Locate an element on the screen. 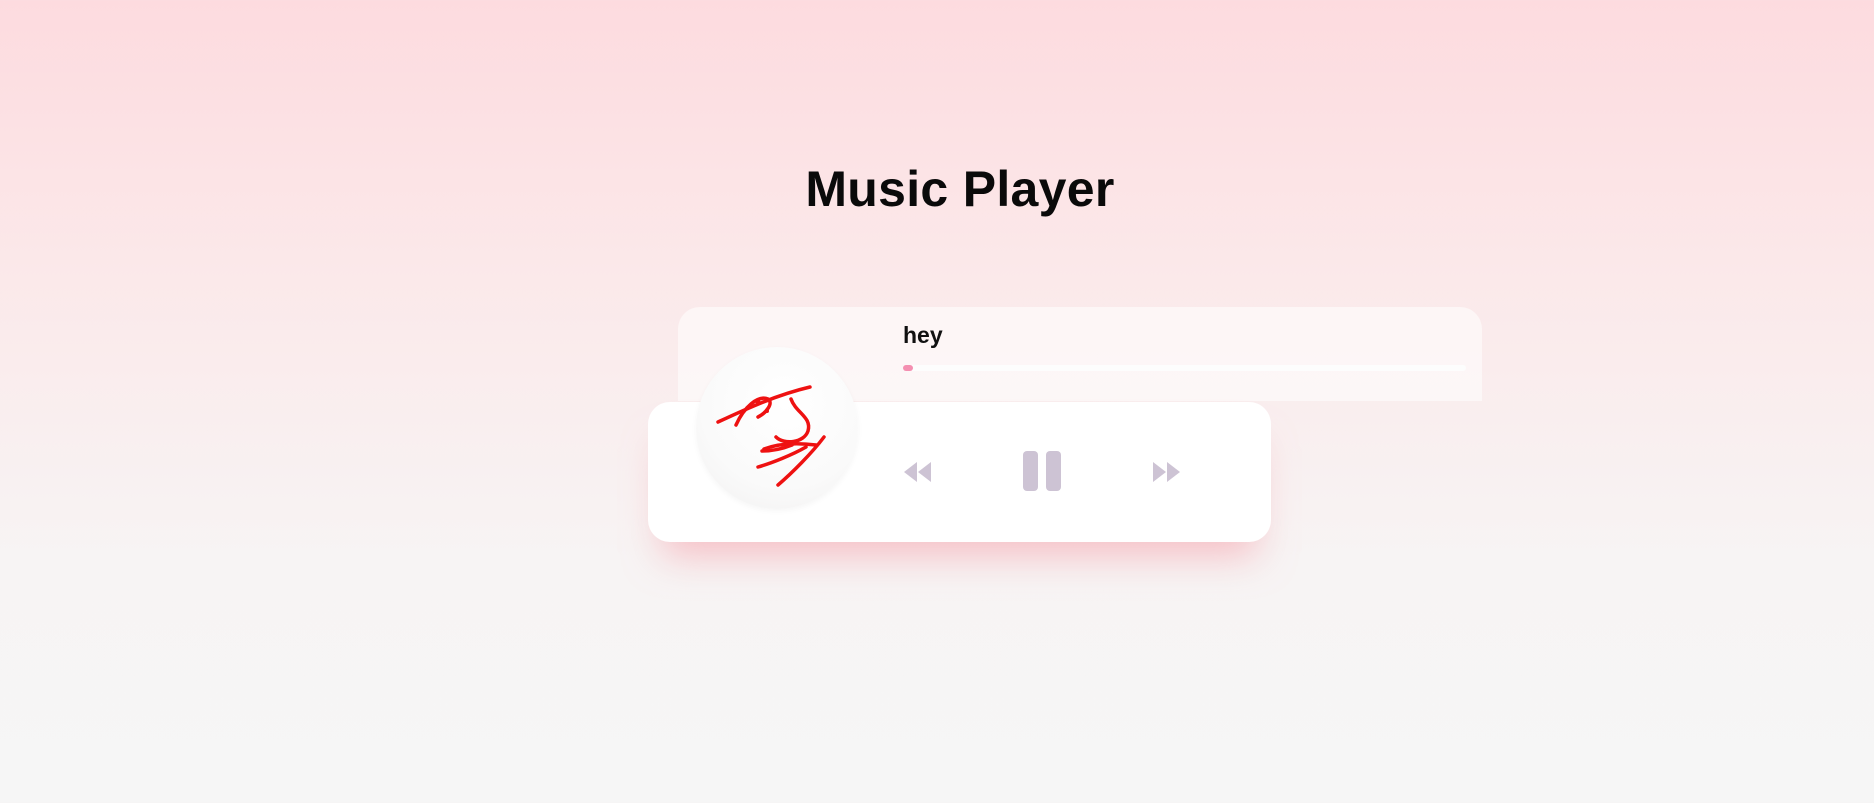 Image resolution: width=1874 pixels, height=803 pixels. forward-icon is located at coordinates (1166, 472).